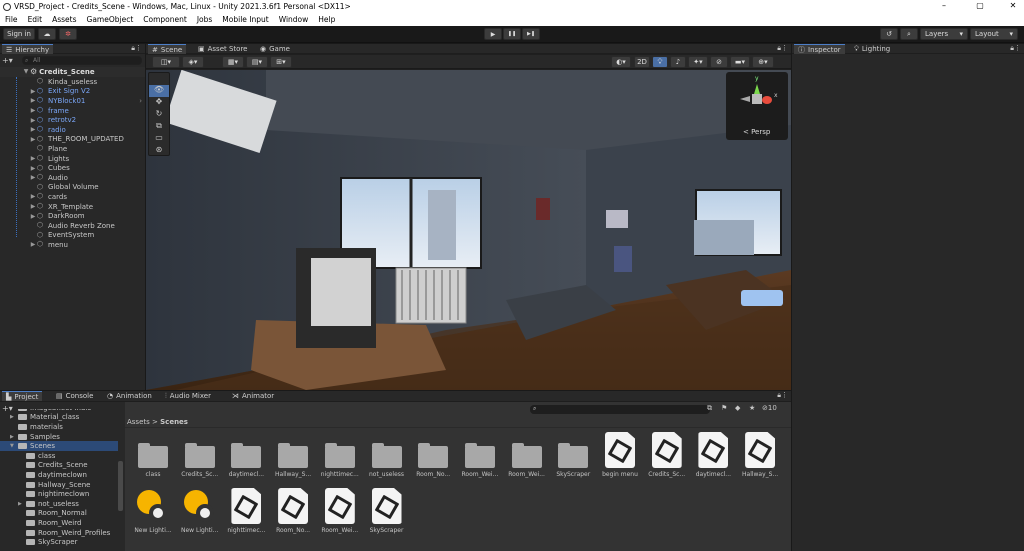  Describe the element at coordinates (153, 455) in the screenshot. I see `asset-item-folder: class` at that location.